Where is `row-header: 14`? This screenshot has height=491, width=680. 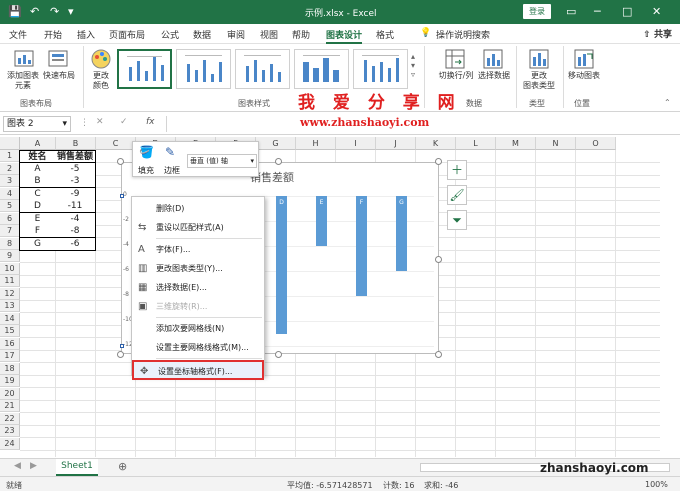
row-header: 14 is located at coordinates (10, 318).